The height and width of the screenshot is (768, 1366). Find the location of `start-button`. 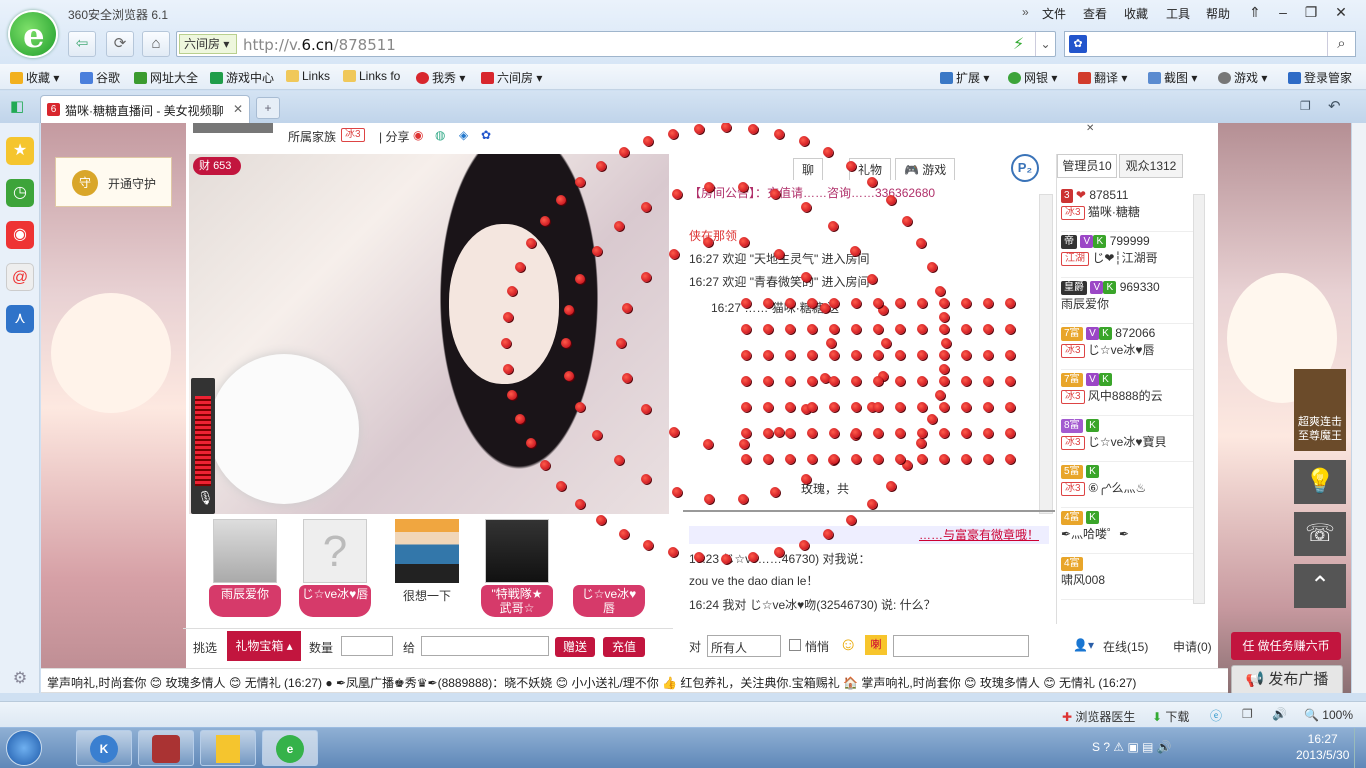

start-button is located at coordinates (24, 748).